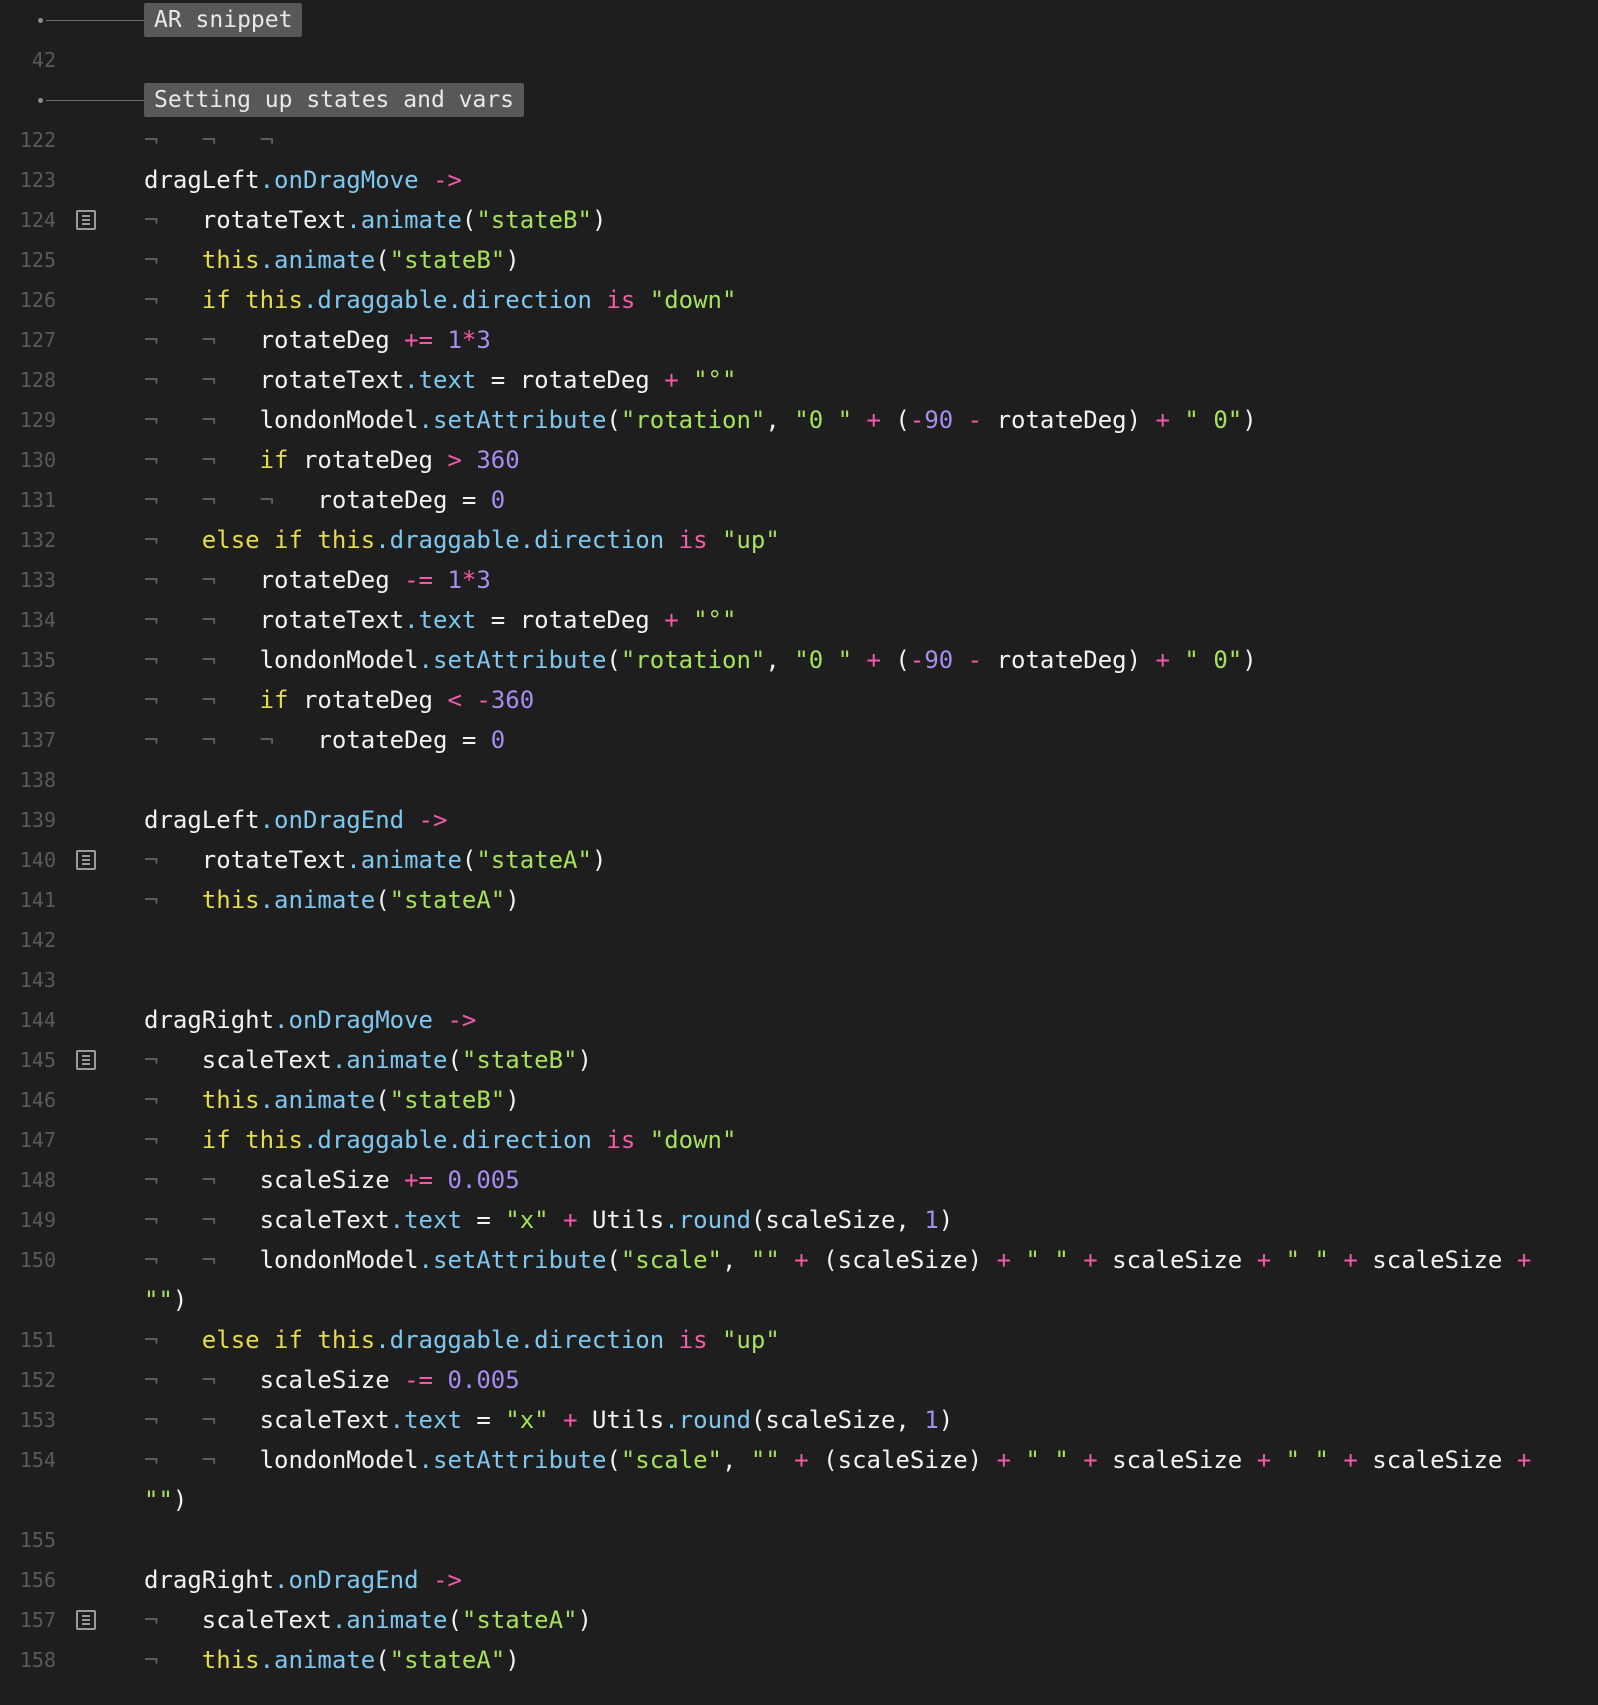  What do you see at coordinates (37, 1580) in the screenshot?
I see `line-number: 156` at bounding box center [37, 1580].